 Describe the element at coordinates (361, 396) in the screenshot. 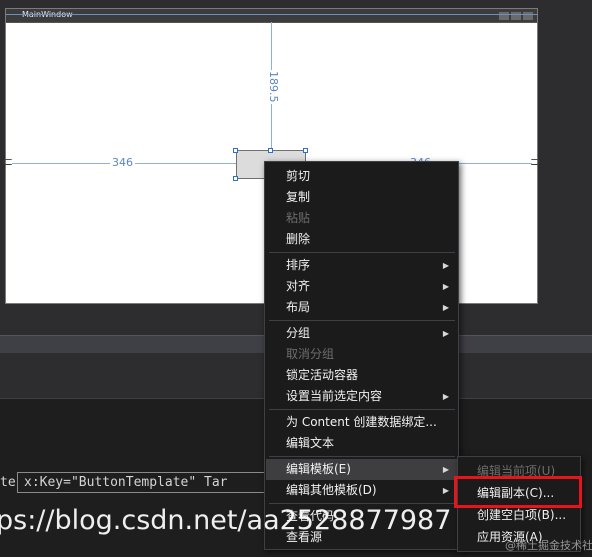

I see `menu-item-set-current-selection: 设置当前选定内容 ▶` at that location.